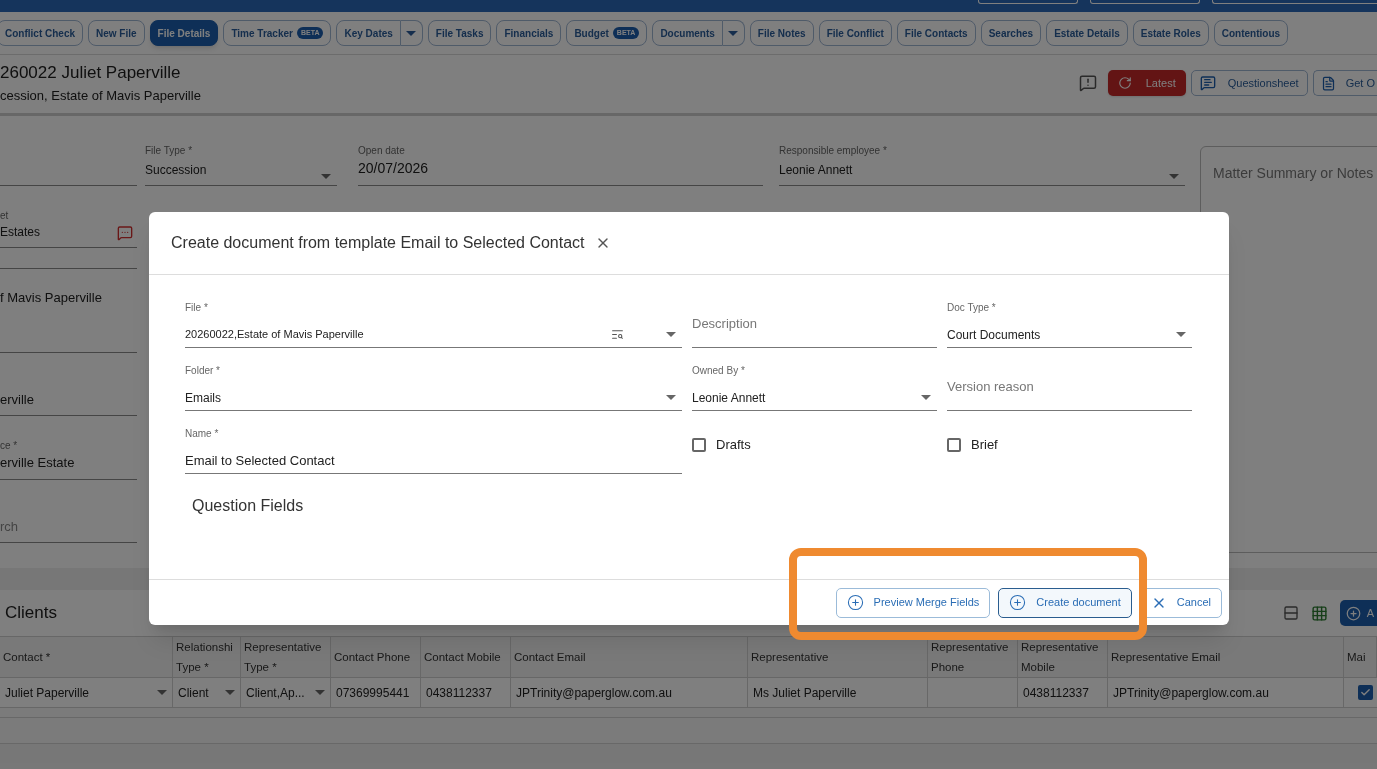 The width and height of the screenshot is (1377, 769). Describe the element at coordinates (373, 693) in the screenshot. I see `table-cell-text: 07369995441` at that location.